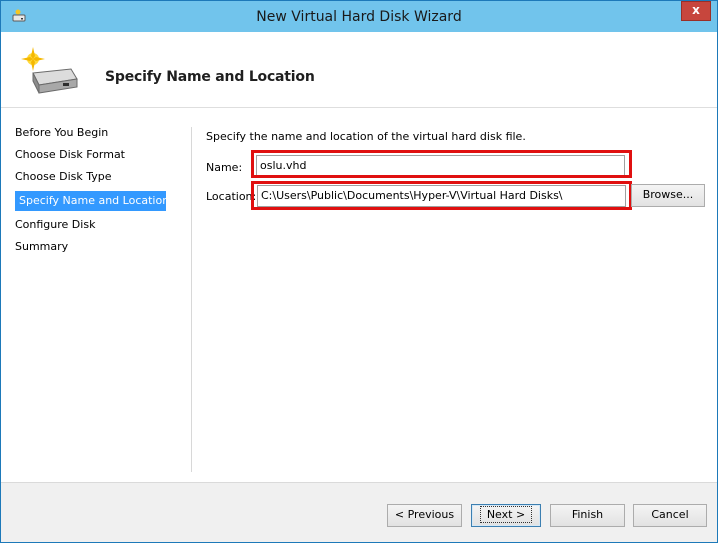 This screenshot has height=543, width=718. I want to click on title-bar: New Virtual Hard Disk Wizard x, so click(359, 16).